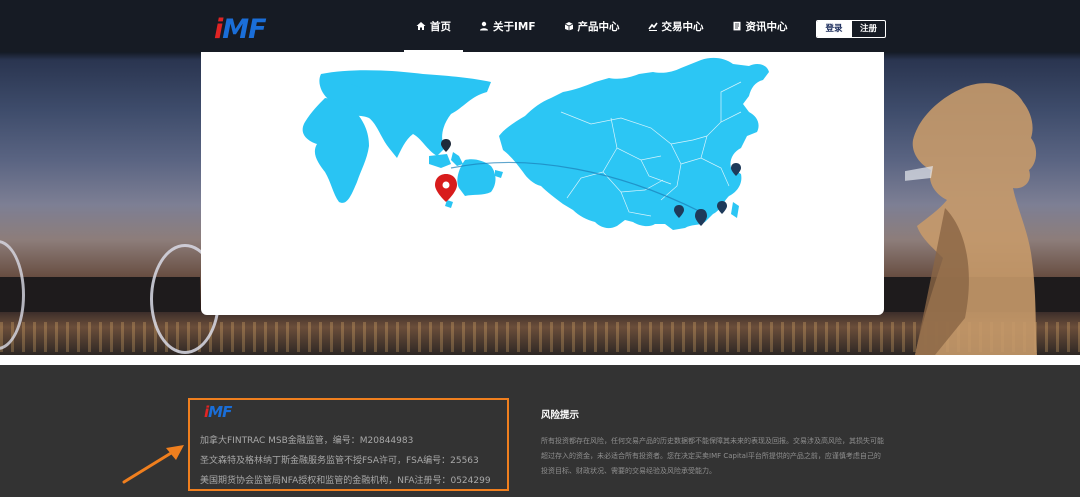 The image size is (1080, 497). Describe the element at coordinates (218, 412) in the screenshot. I see `footer-imf-logo: iMF` at that location.